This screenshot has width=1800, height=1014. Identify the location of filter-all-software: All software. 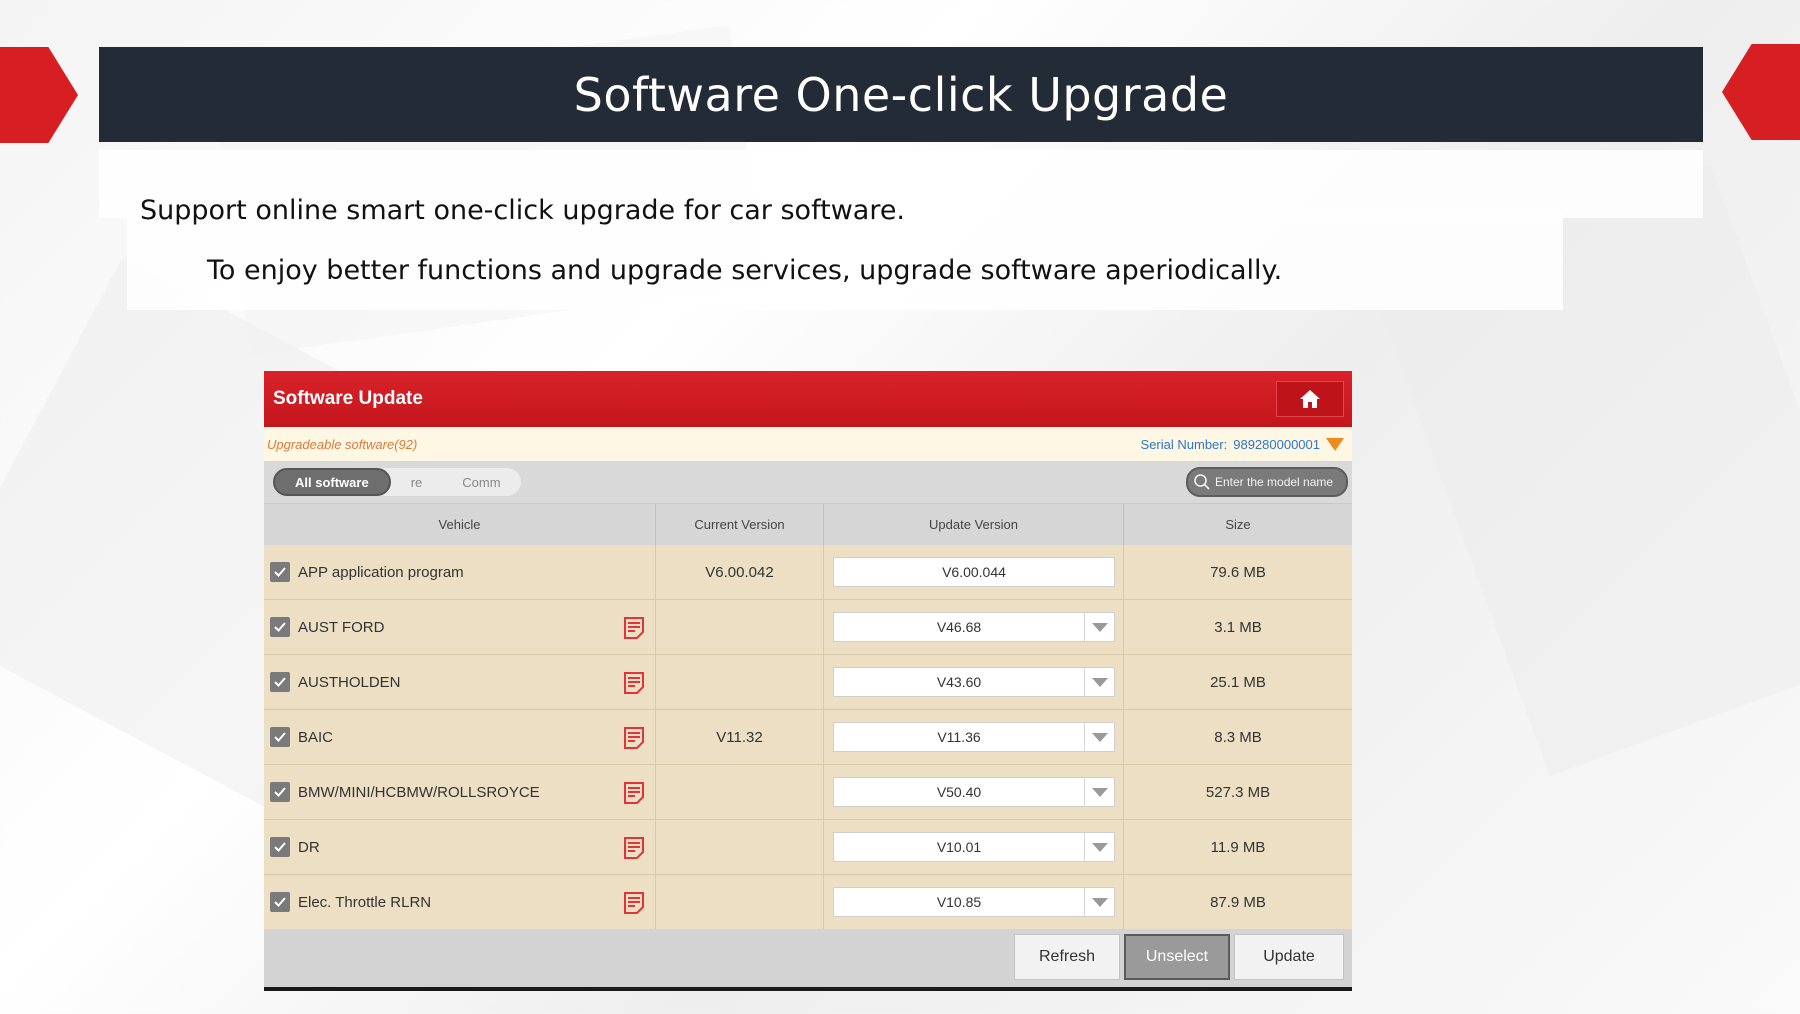
(332, 482).